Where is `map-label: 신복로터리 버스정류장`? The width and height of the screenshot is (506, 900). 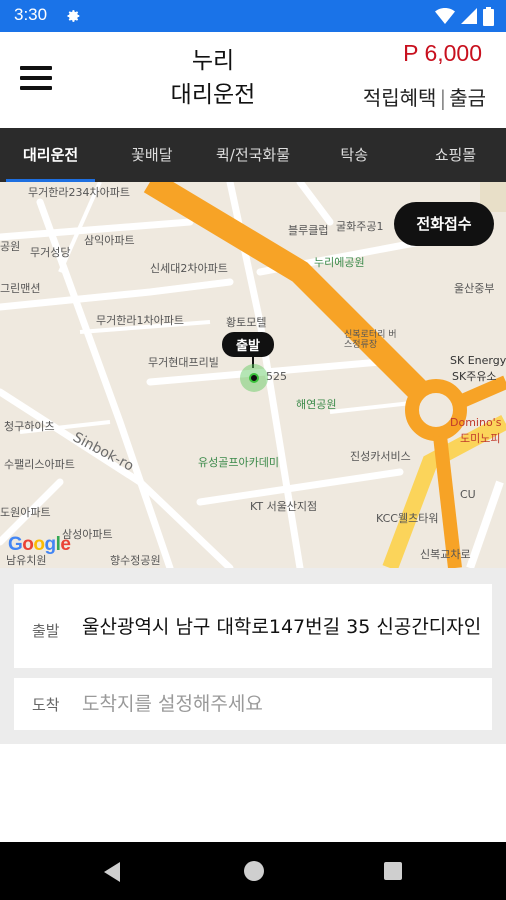 map-label: 신복로터리 버스정류장 is located at coordinates (370, 340).